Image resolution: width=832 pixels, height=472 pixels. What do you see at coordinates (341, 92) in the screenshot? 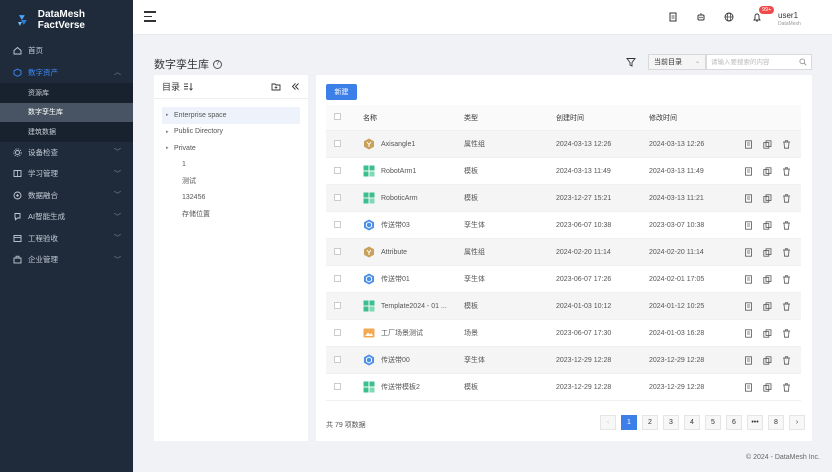
I see `new-button: 新建` at bounding box center [341, 92].